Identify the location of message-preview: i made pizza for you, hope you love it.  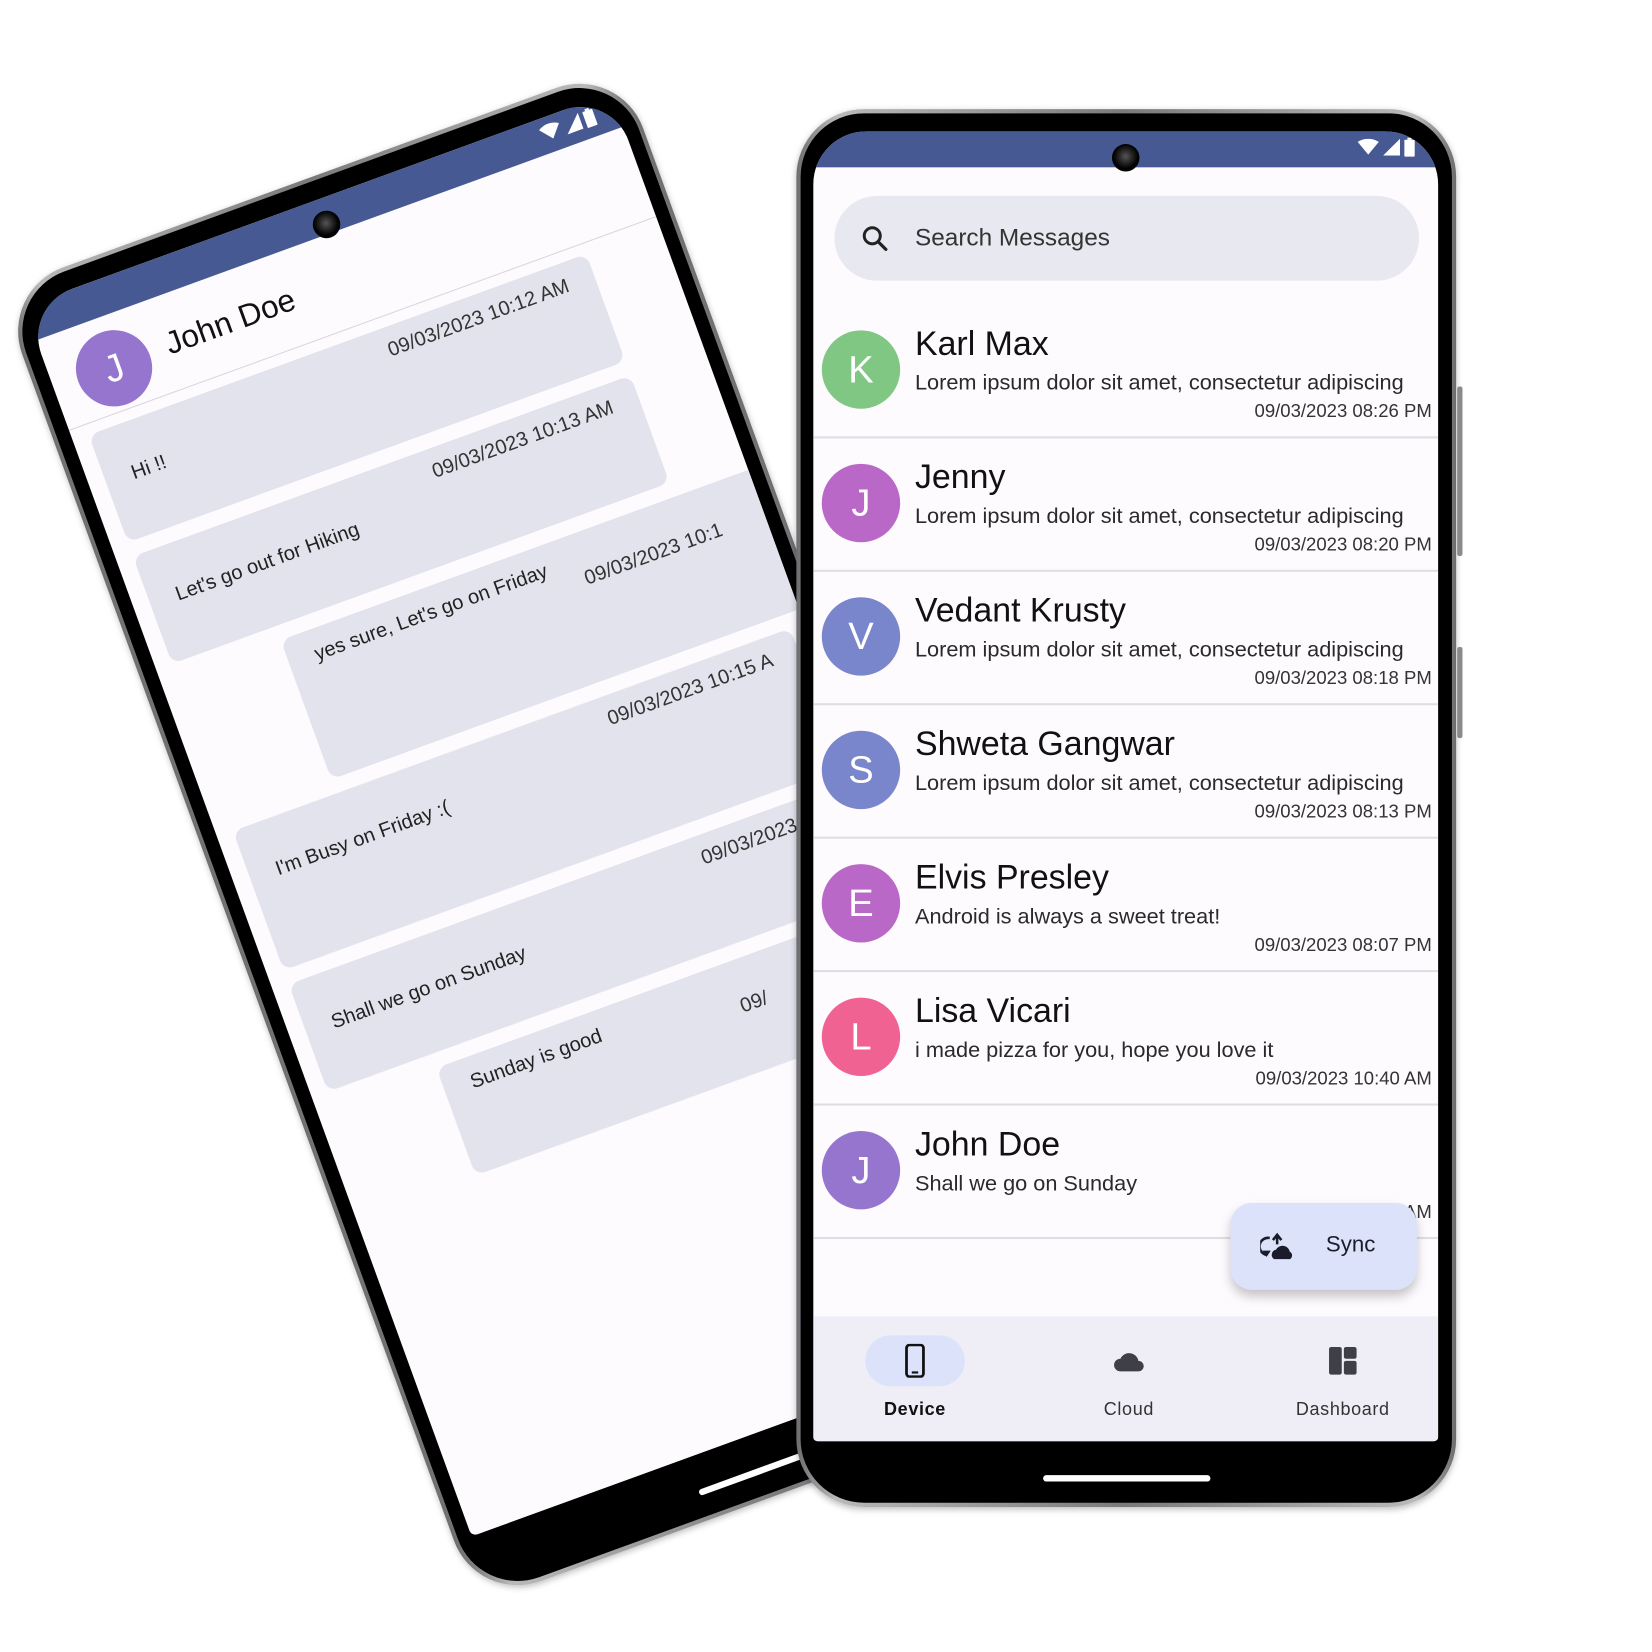
(1094, 1050).